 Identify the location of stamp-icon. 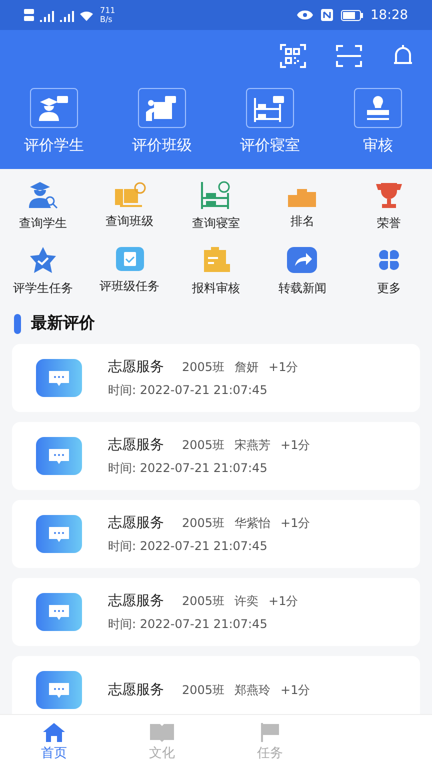
(378, 108).